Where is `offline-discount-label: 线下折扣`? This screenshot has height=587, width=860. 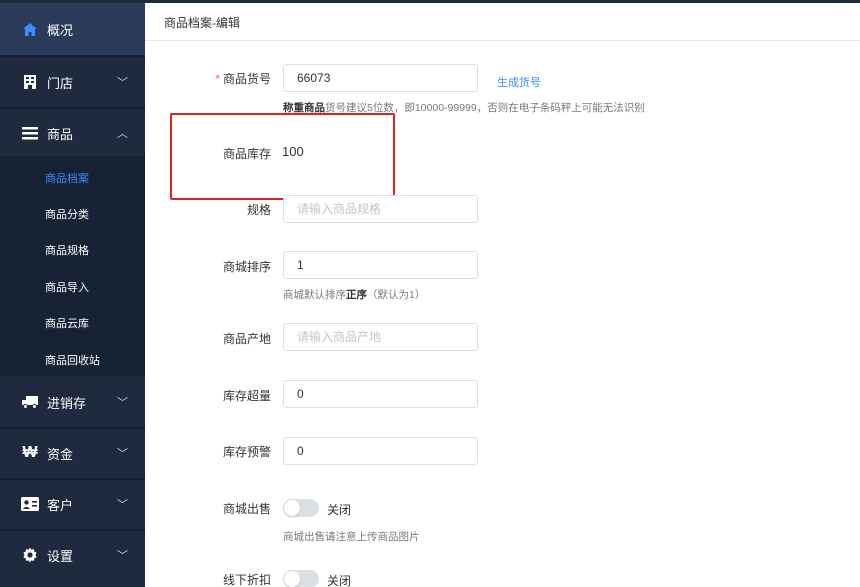
offline-discount-label: 线下折扣 is located at coordinates (246, 580).